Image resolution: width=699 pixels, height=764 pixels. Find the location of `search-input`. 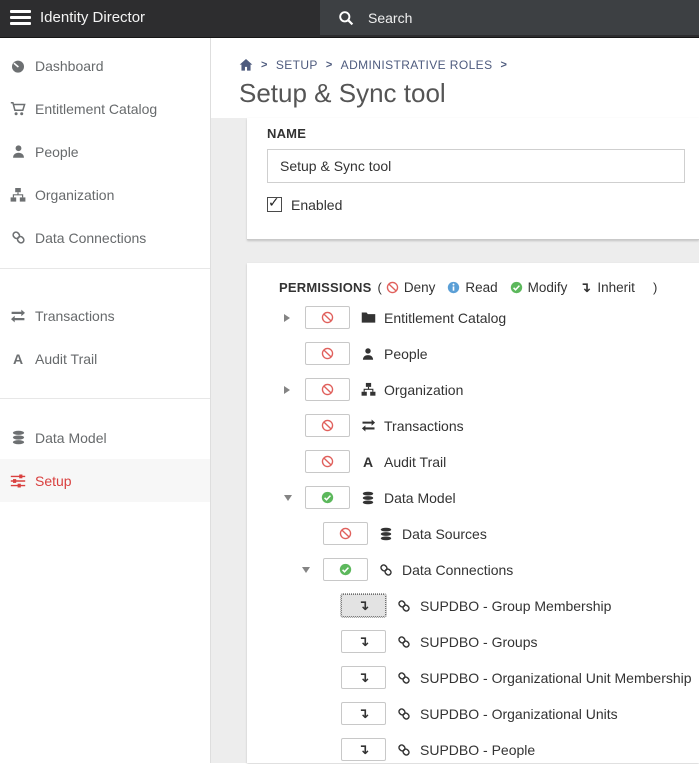

search-input is located at coordinates (508, 17).